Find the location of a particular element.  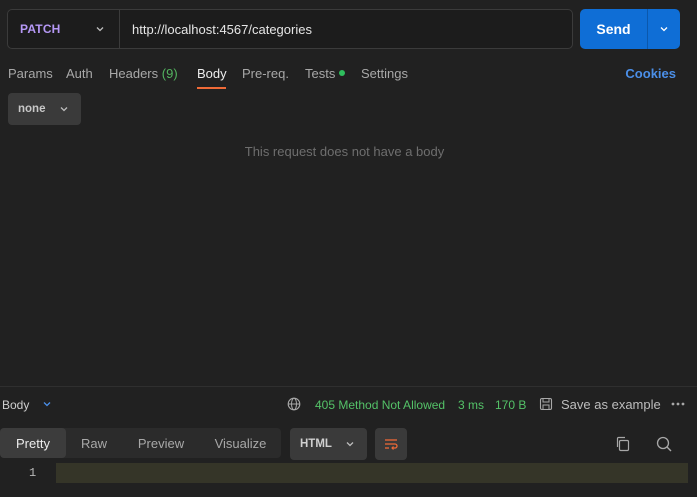

send-options-button is located at coordinates (664, 29).